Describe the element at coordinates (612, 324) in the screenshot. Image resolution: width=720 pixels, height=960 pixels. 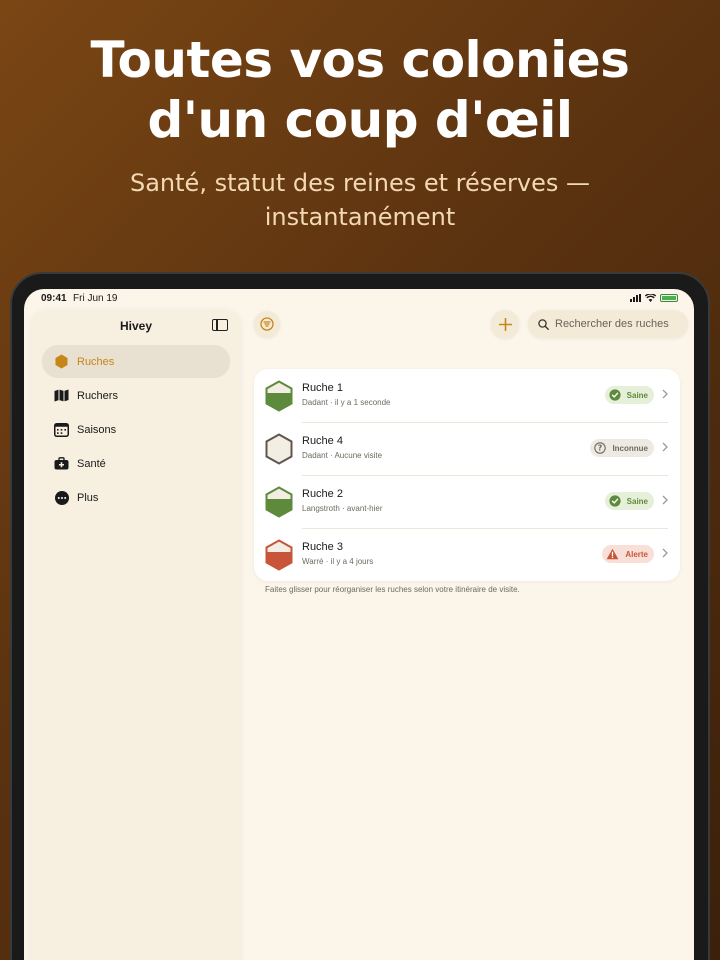
I see `search-placeholder: Rechercher des ruches` at that location.